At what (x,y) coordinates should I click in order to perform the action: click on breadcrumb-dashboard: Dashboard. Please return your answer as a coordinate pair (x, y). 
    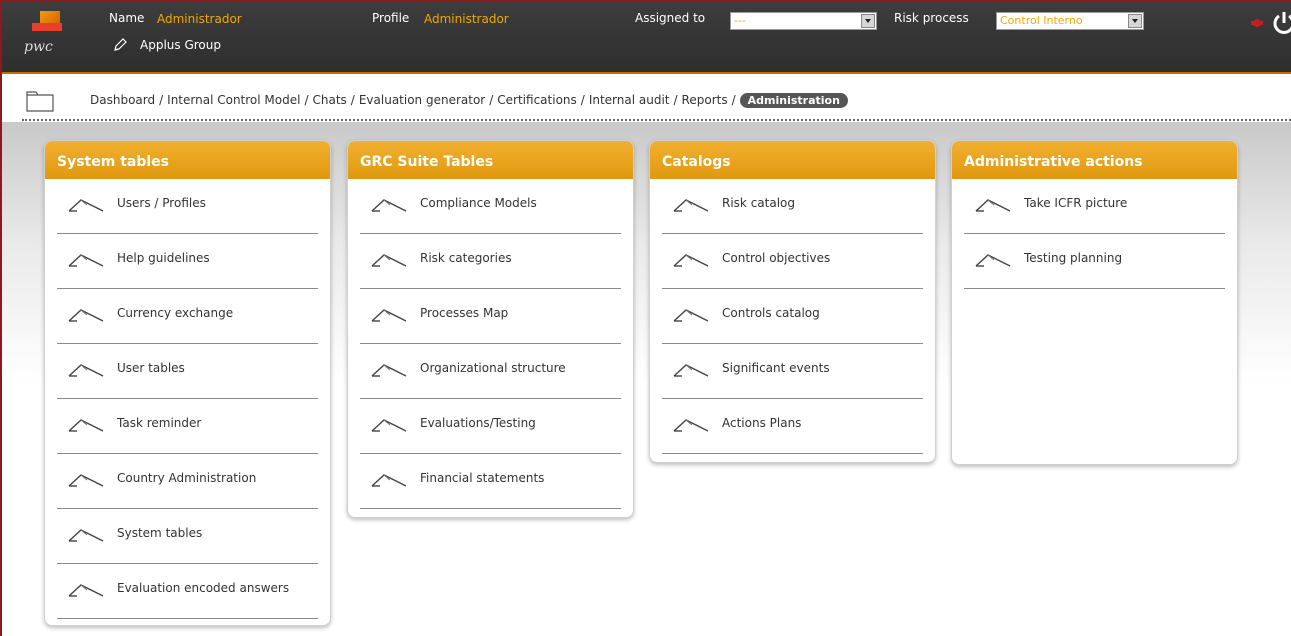
    Looking at the image, I should click on (122, 100).